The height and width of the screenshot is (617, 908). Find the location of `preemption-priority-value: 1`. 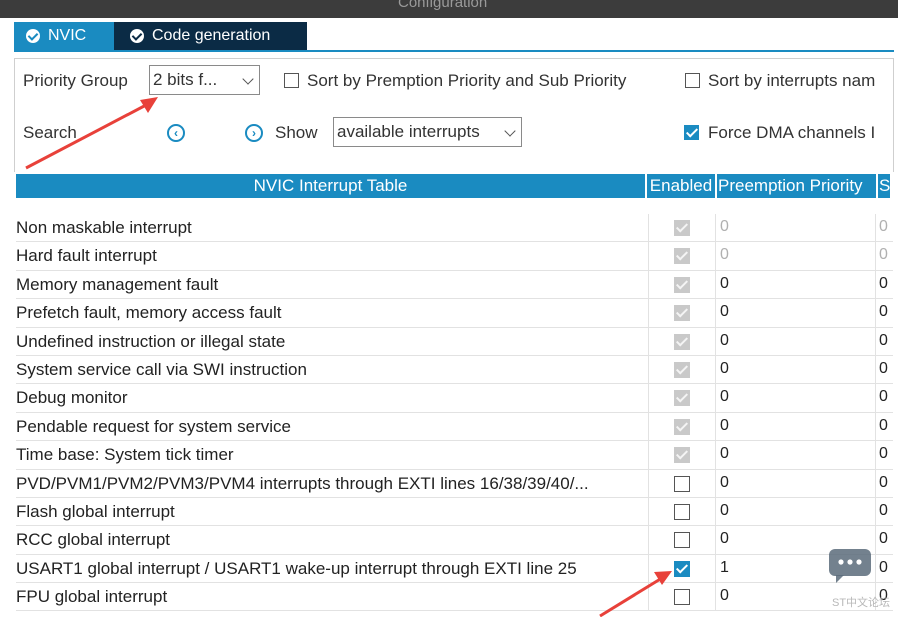

preemption-priority-value: 1 is located at coordinates (724, 568).